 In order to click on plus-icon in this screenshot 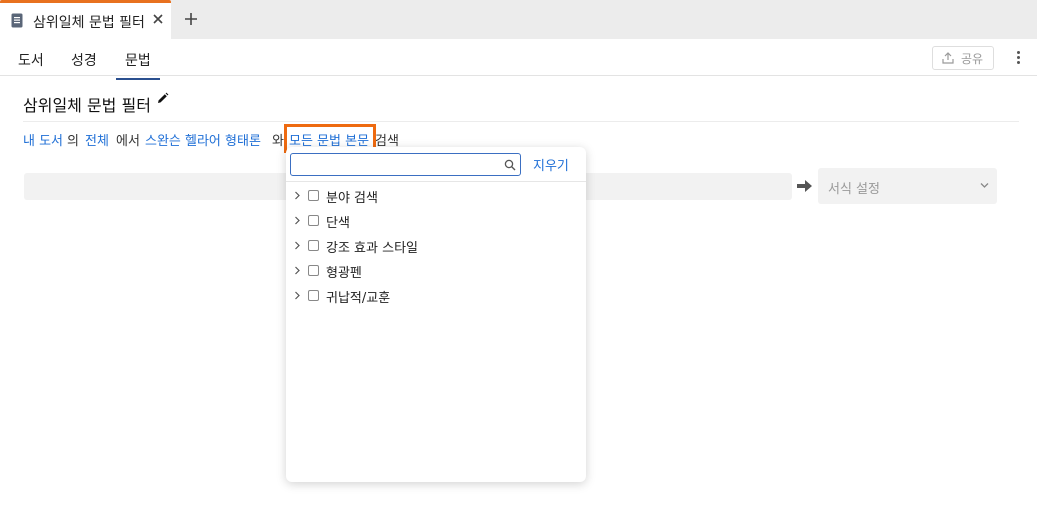, I will do `click(191, 19)`.